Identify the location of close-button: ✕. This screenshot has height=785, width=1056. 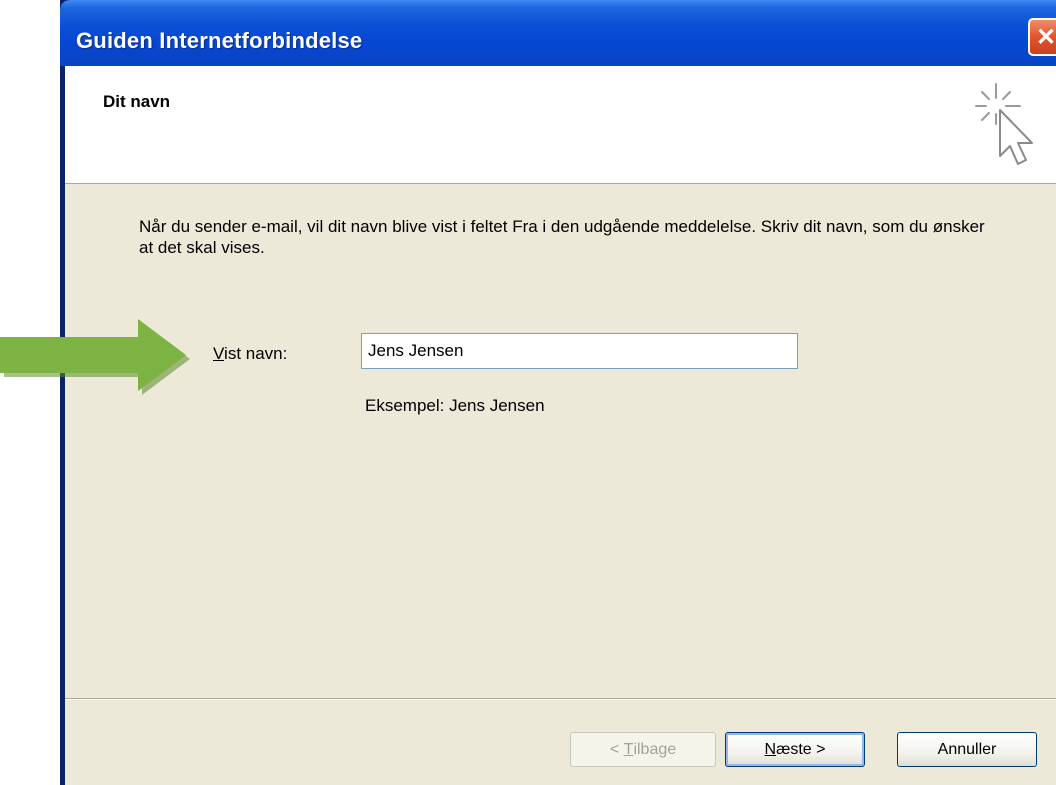
(1042, 37).